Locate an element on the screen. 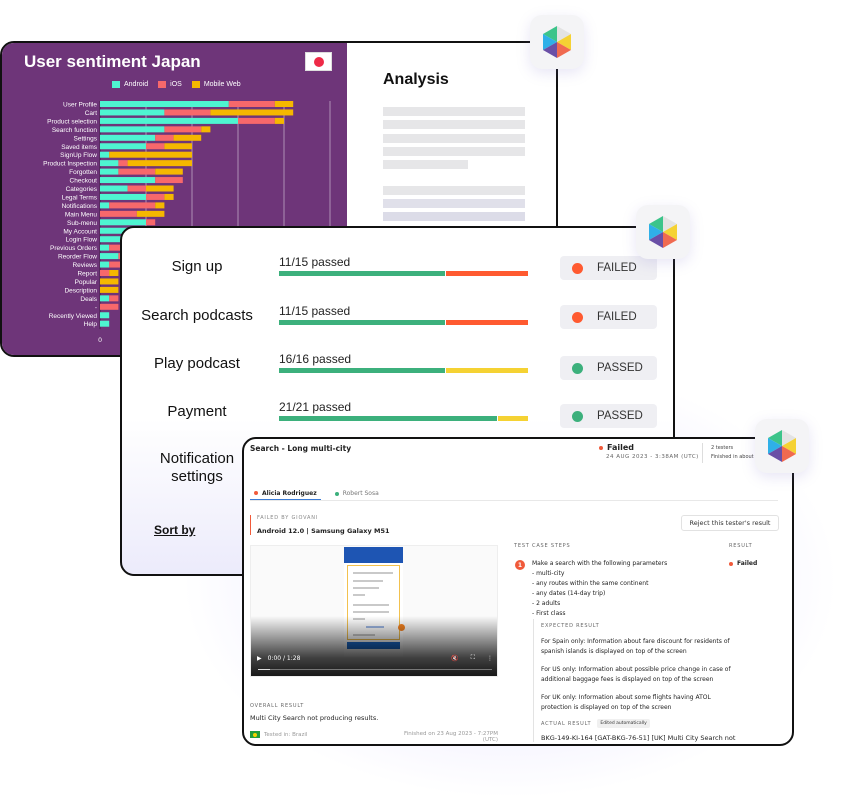  tab-alicia-rodriguez: Alicia Rodriguez is located at coordinates (285, 493).